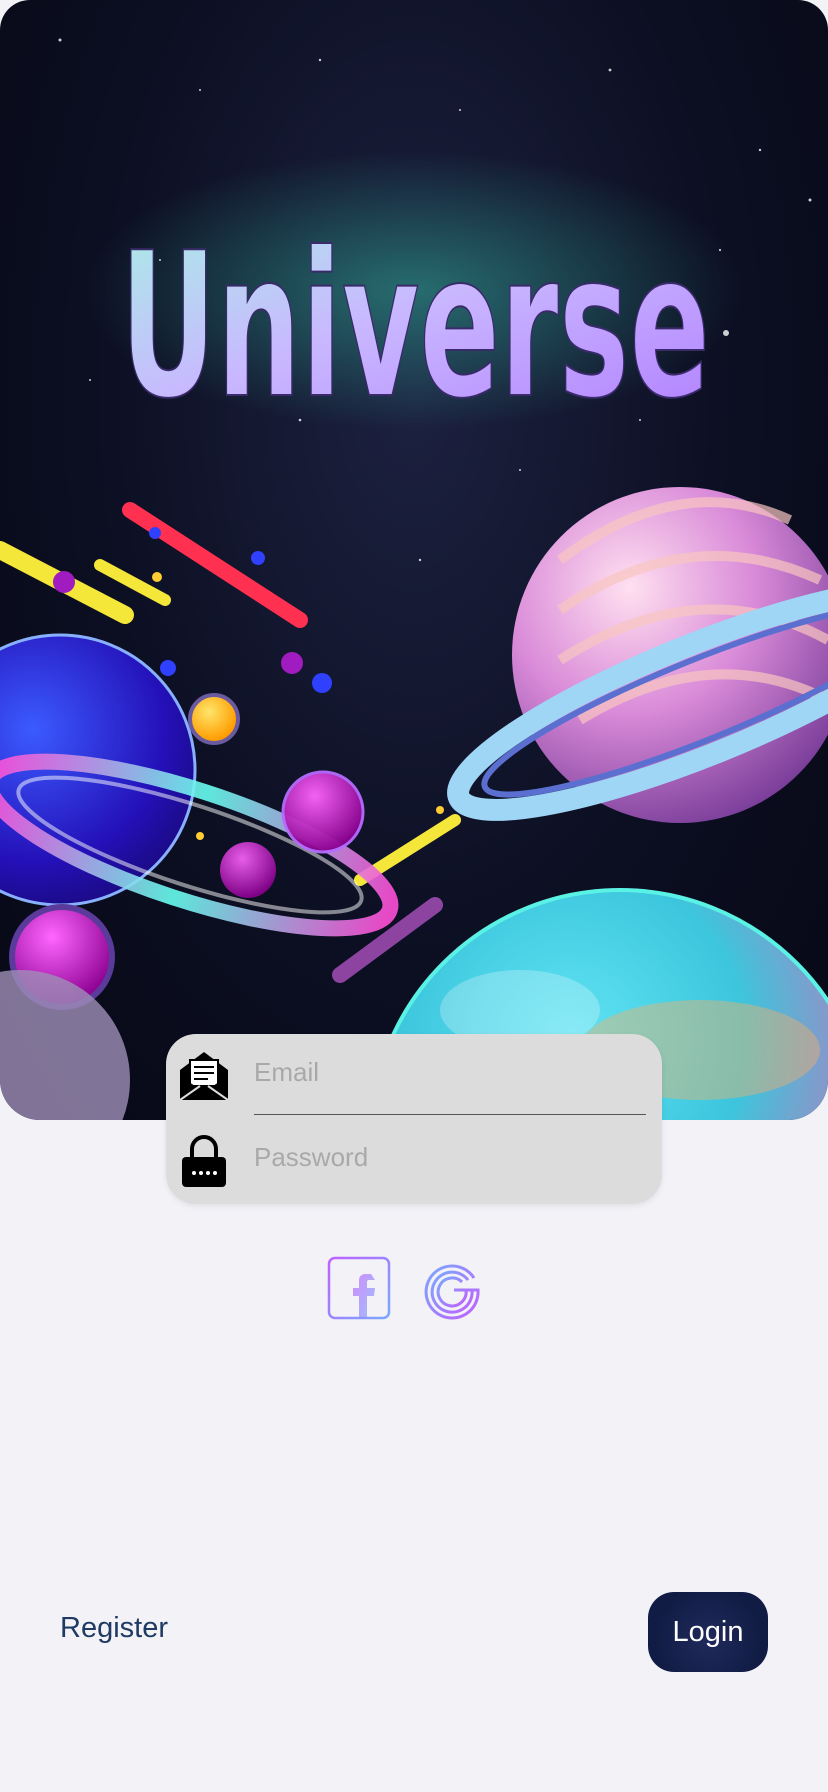  Describe the element at coordinates (415, 326) in the screenshot. I see `app-title: Universe` at that location.